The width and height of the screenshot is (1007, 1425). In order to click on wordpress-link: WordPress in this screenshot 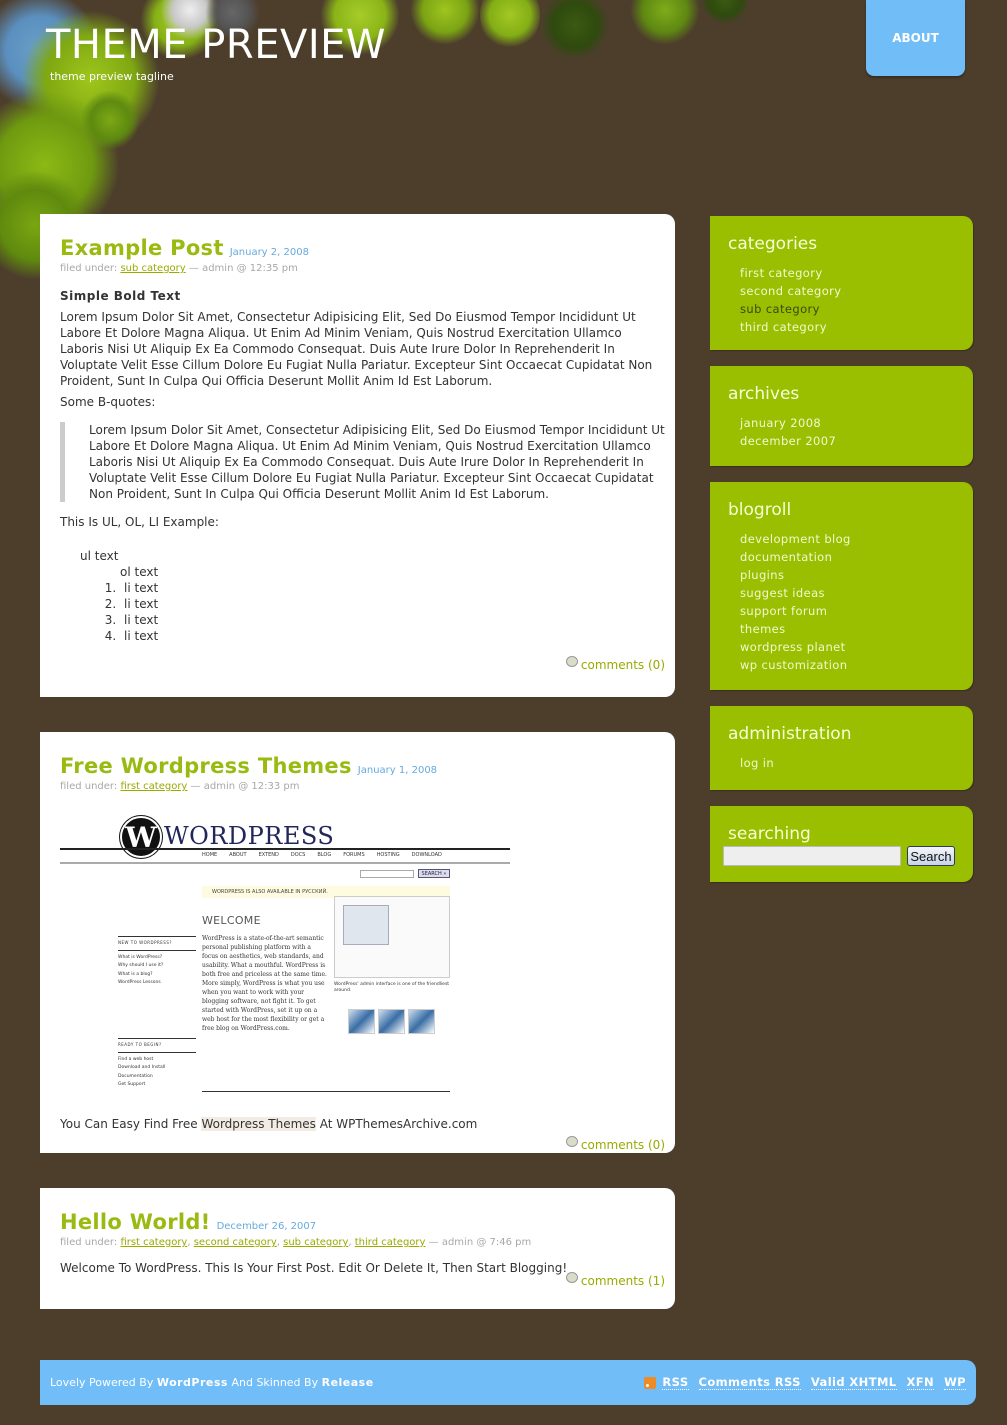, I will do `click(192, 1382)`.